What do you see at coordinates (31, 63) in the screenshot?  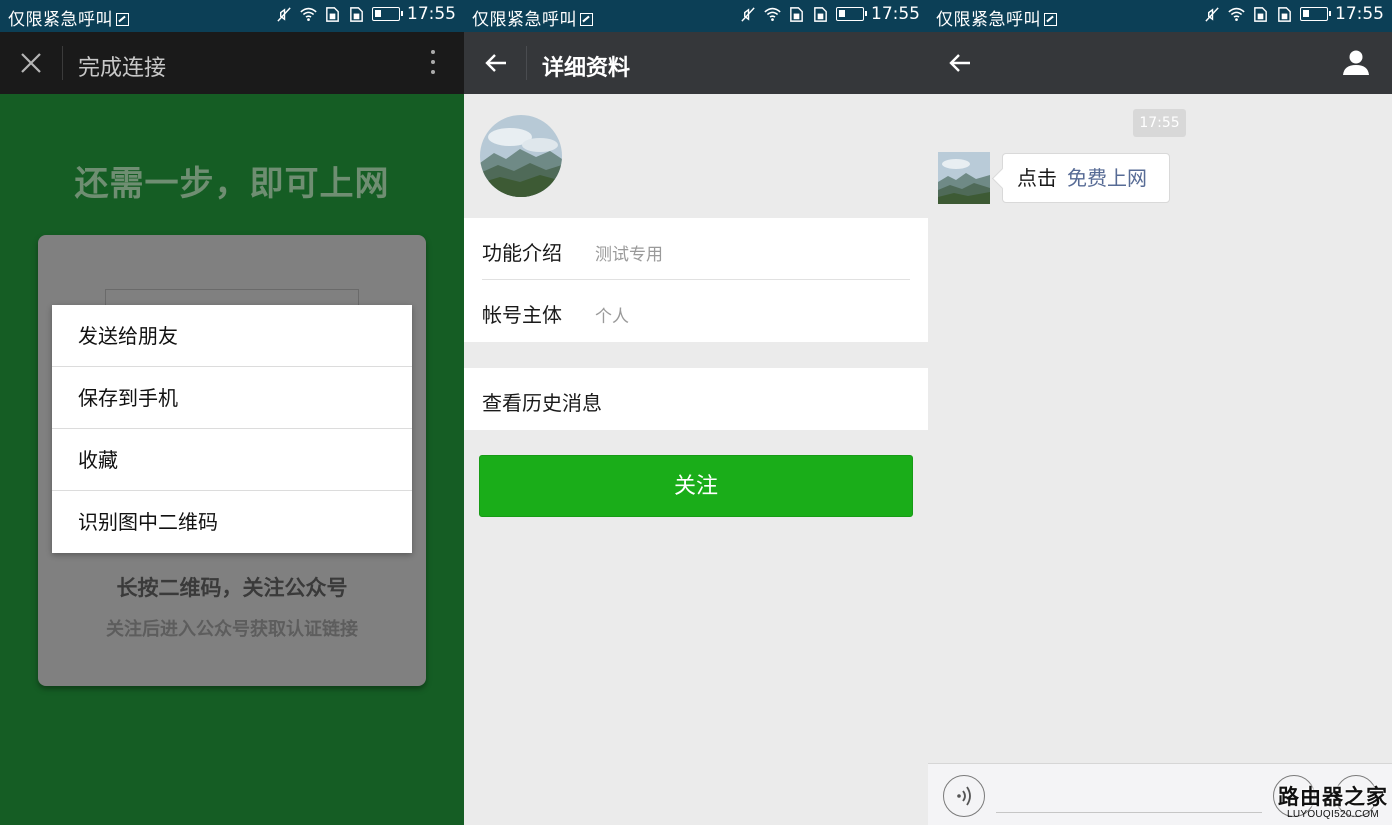 I see `close-icon` at bounding box center [31, 63].